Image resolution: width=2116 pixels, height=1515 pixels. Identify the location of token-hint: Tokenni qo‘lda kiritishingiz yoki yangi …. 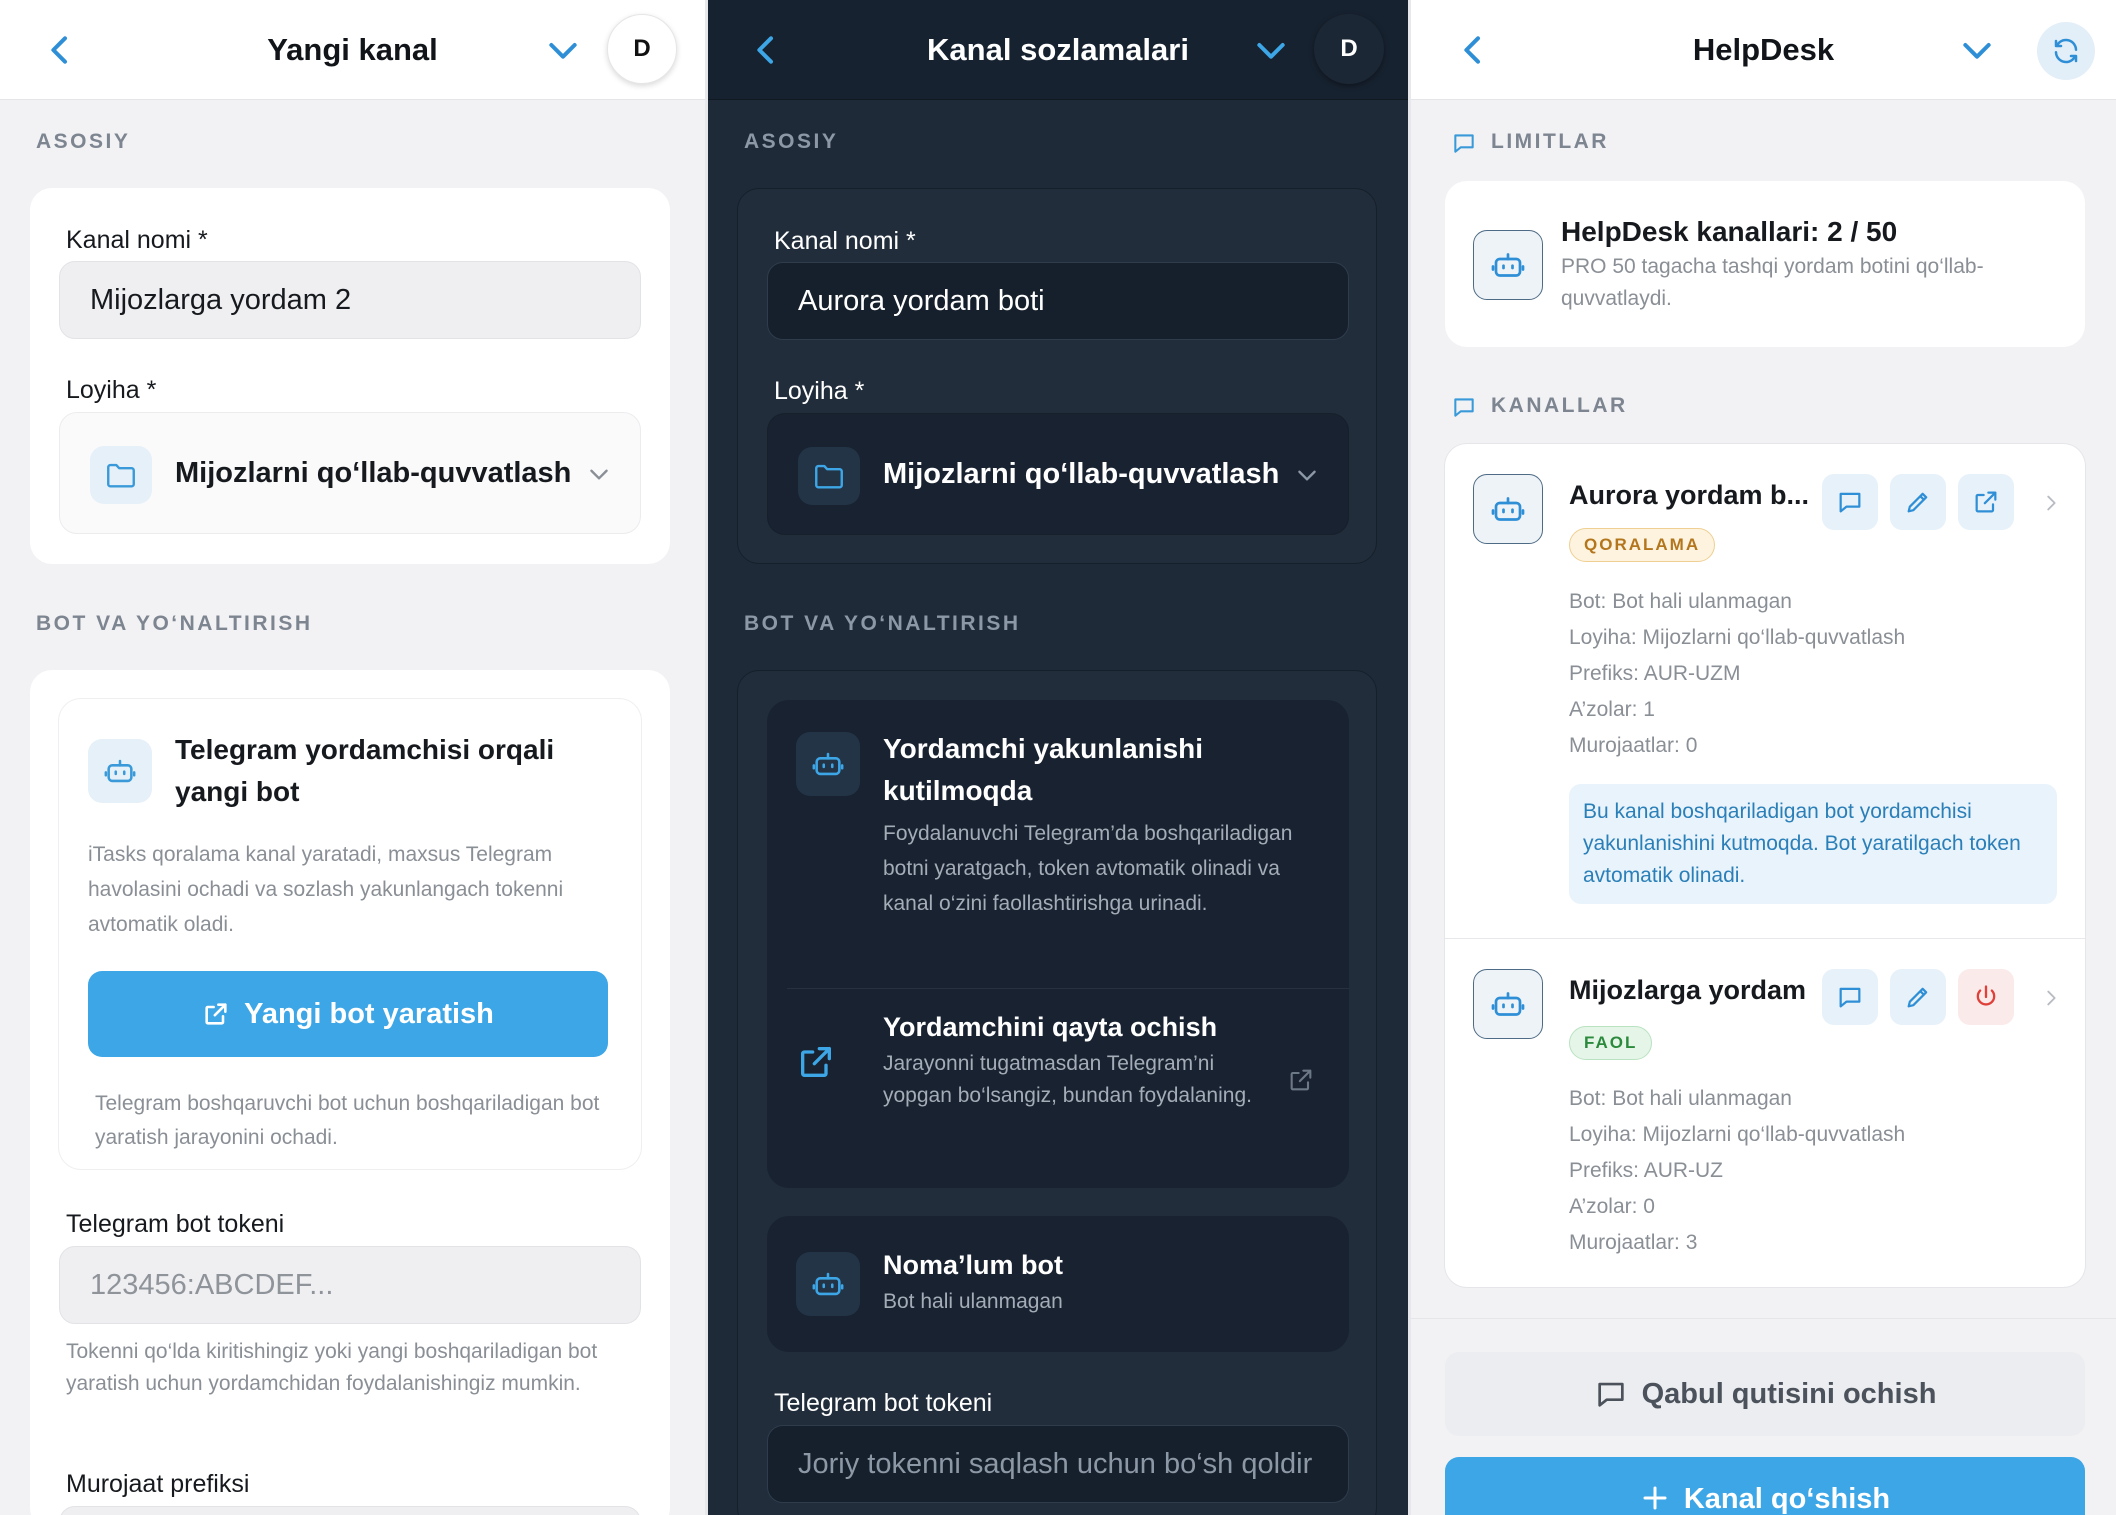
(332, 1367).